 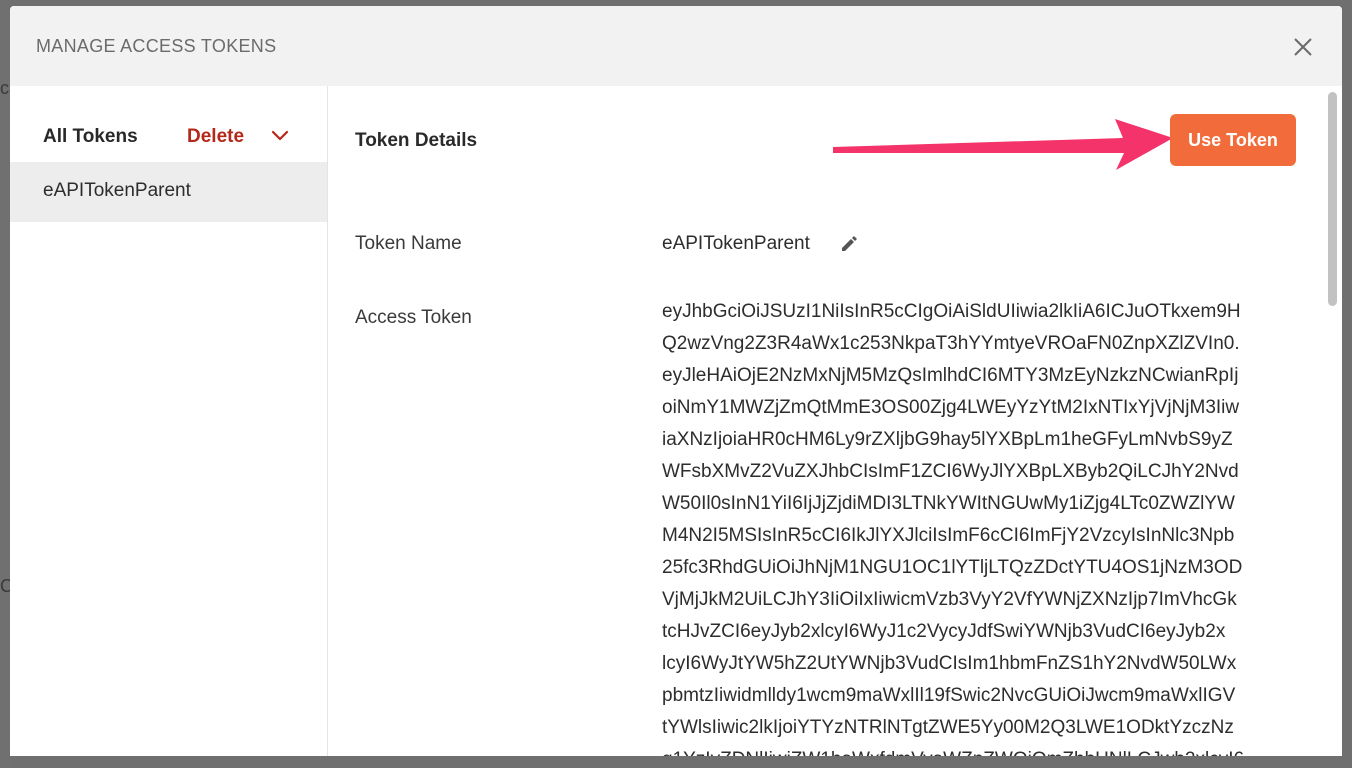 I want to click on delete-button: Delete, so click(x=215, y=137).